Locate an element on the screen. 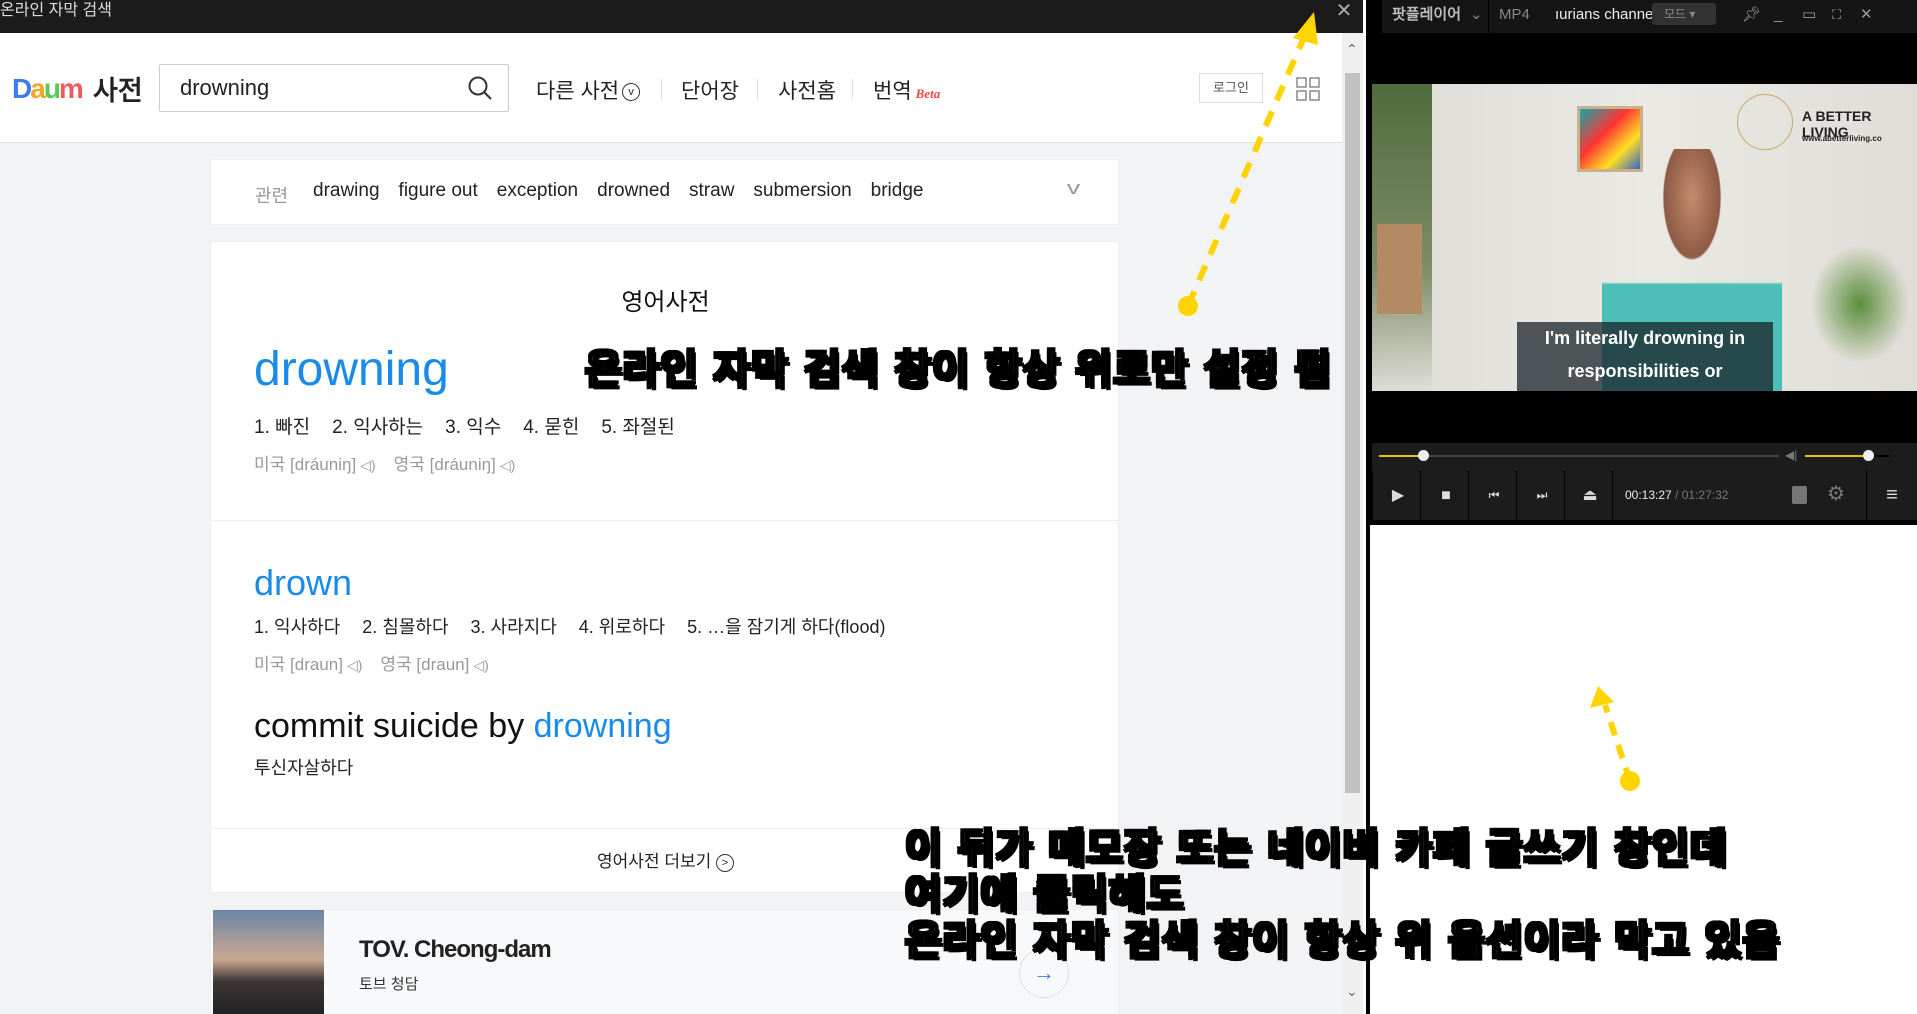 The width and height of the screenshot is (1917, 1014). annotation-line: 이 뒤가 메모장 또는 네이버 카페 글쓰기 창인데 is located at coordinates (1316, 849).